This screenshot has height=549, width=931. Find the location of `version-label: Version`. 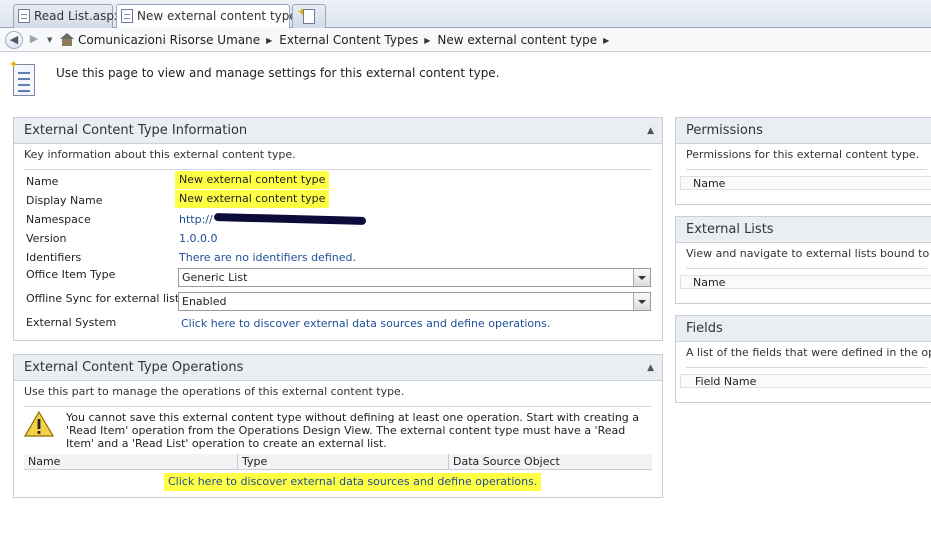

version-label: Version is located at coordinates (46, 238).